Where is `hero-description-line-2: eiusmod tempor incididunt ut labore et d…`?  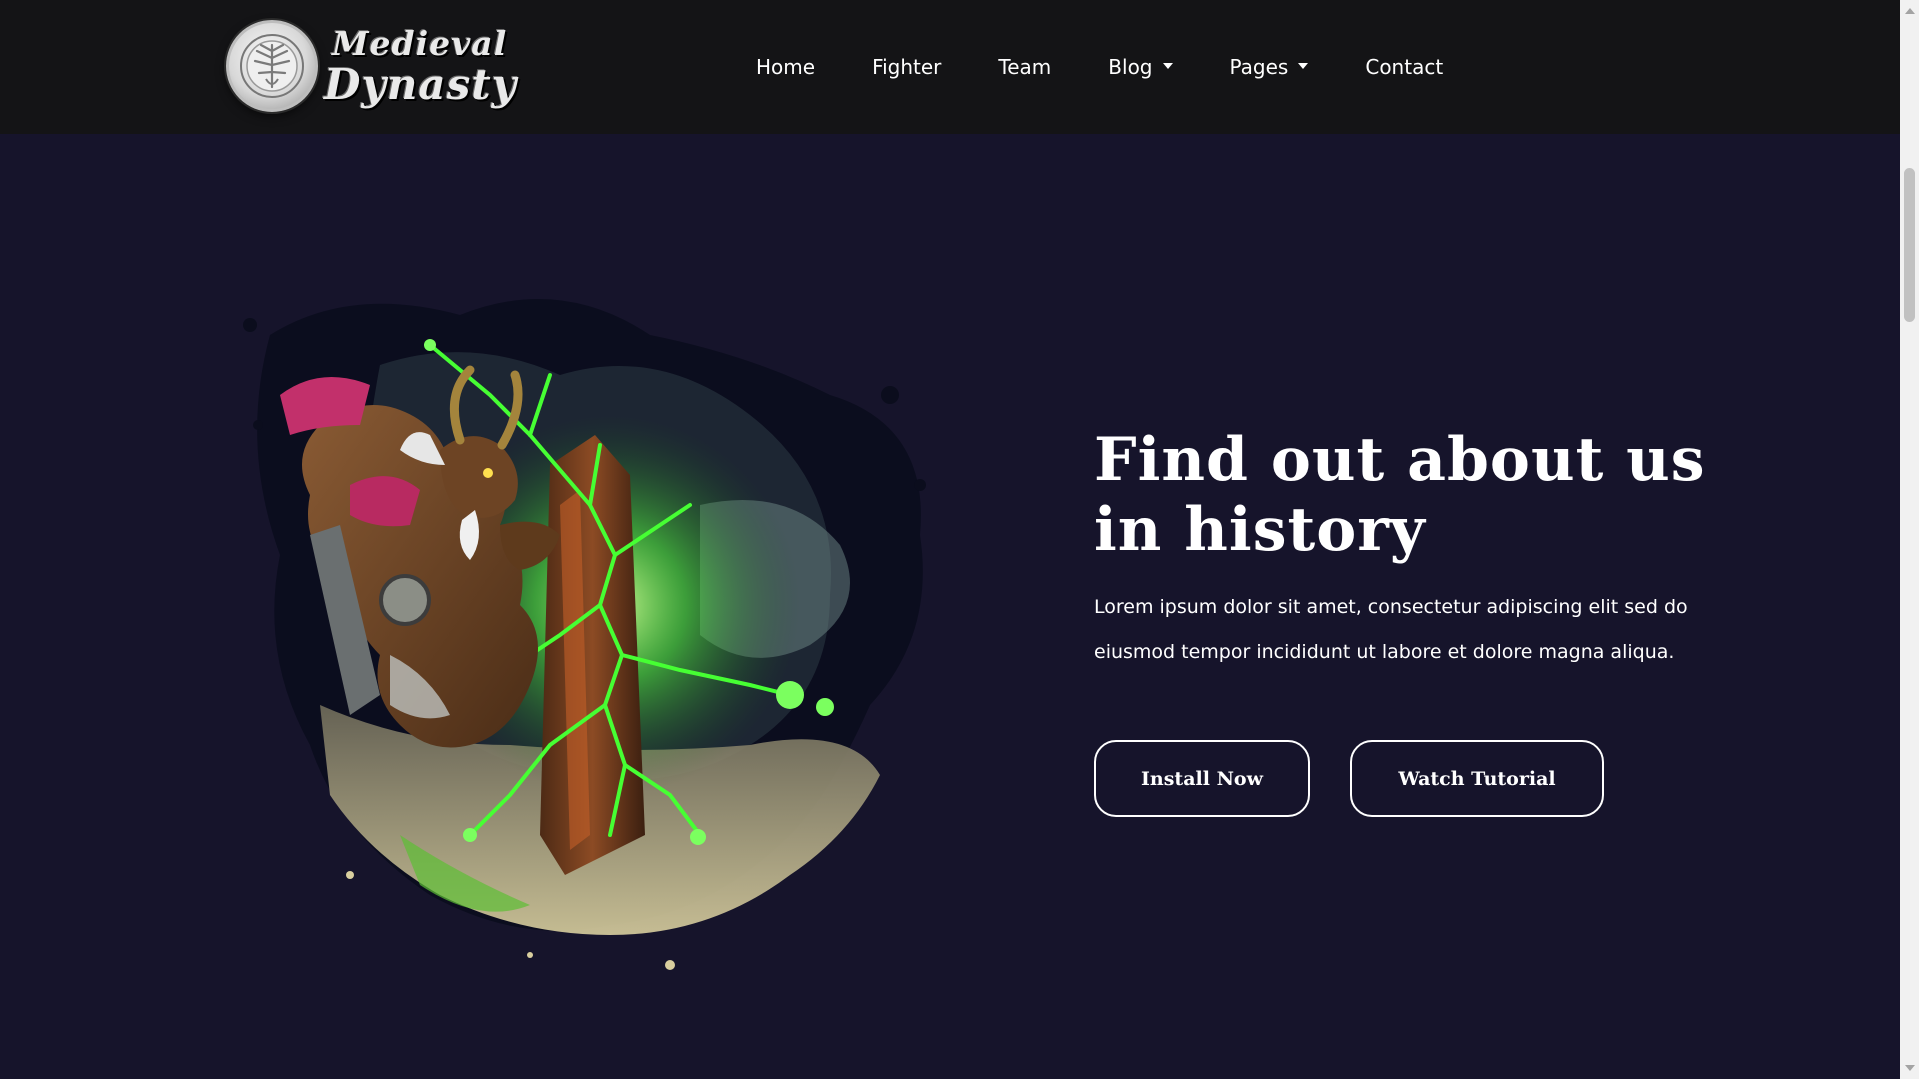
hero-description-line-2: eiusmod tempor incididunt ut labore et d… is located at coordinates (1384, 652).